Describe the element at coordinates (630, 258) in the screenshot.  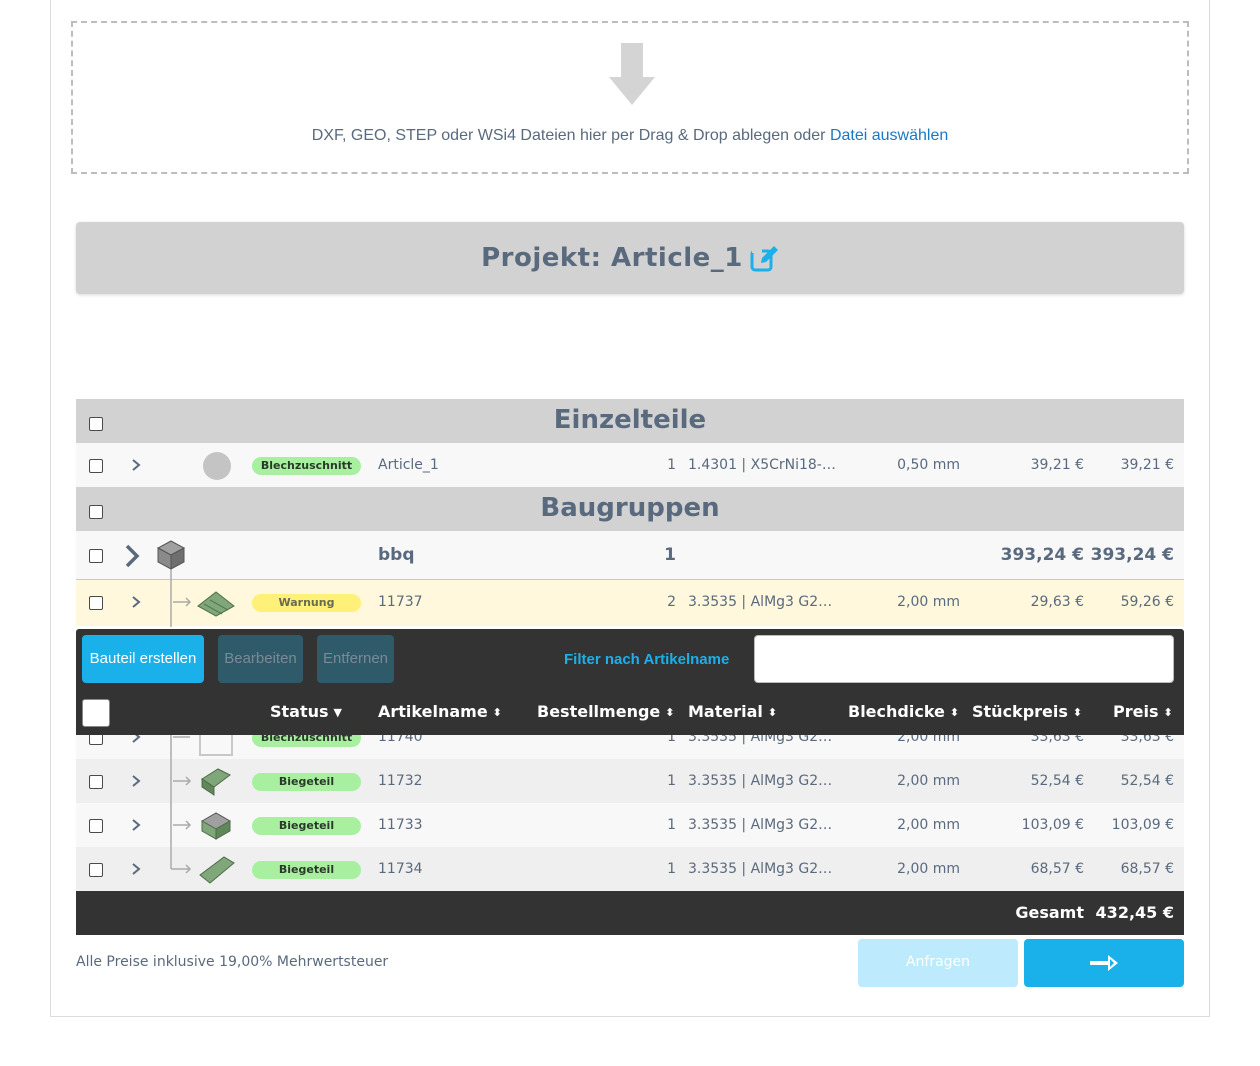
I see `project-header: Projekt: Article_1` at that location.